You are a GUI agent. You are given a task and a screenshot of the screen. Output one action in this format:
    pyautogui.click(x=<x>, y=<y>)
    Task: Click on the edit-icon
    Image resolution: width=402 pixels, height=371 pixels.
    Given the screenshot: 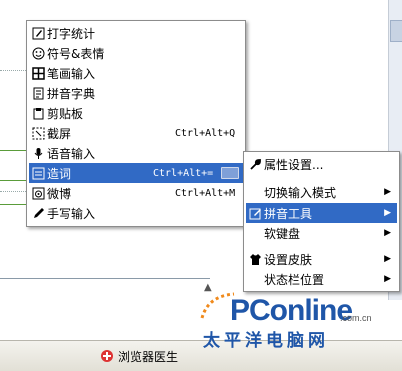 What is the action you would take?
    pyautogui.click(x=38, y=33)
    